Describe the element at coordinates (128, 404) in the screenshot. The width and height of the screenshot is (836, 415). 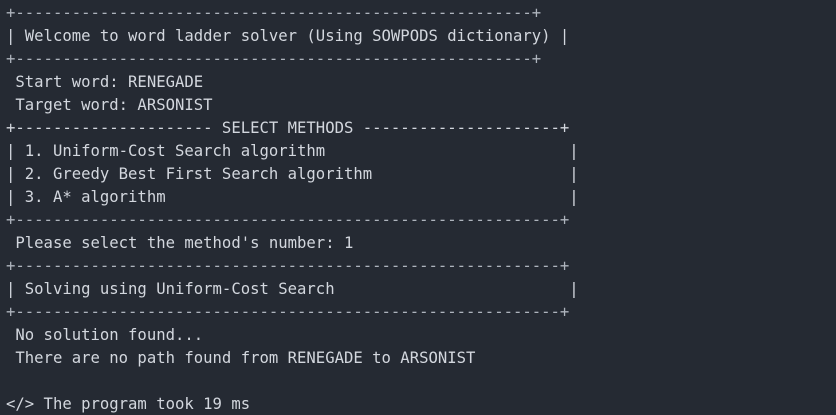
I see `timing-message: </> The program took 19 ms` at that location.